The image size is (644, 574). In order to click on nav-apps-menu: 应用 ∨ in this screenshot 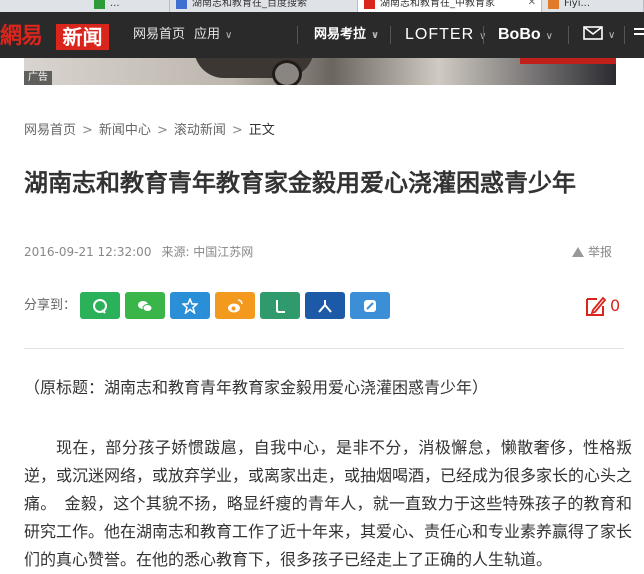, I will do `click(213, 35)`.